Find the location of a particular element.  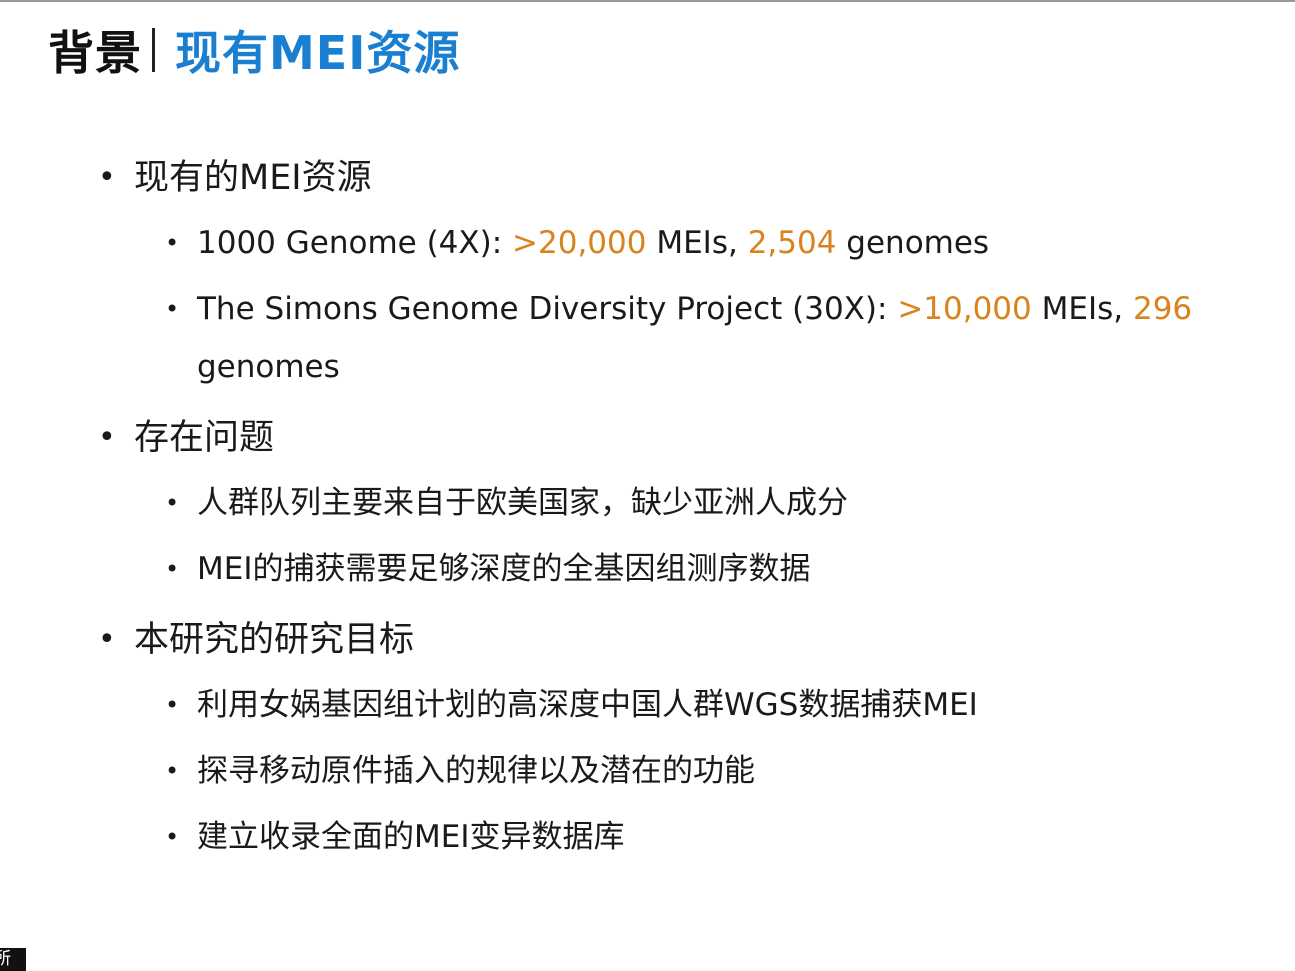

title-prefix: 背景 is located at coordinates (95, 53).